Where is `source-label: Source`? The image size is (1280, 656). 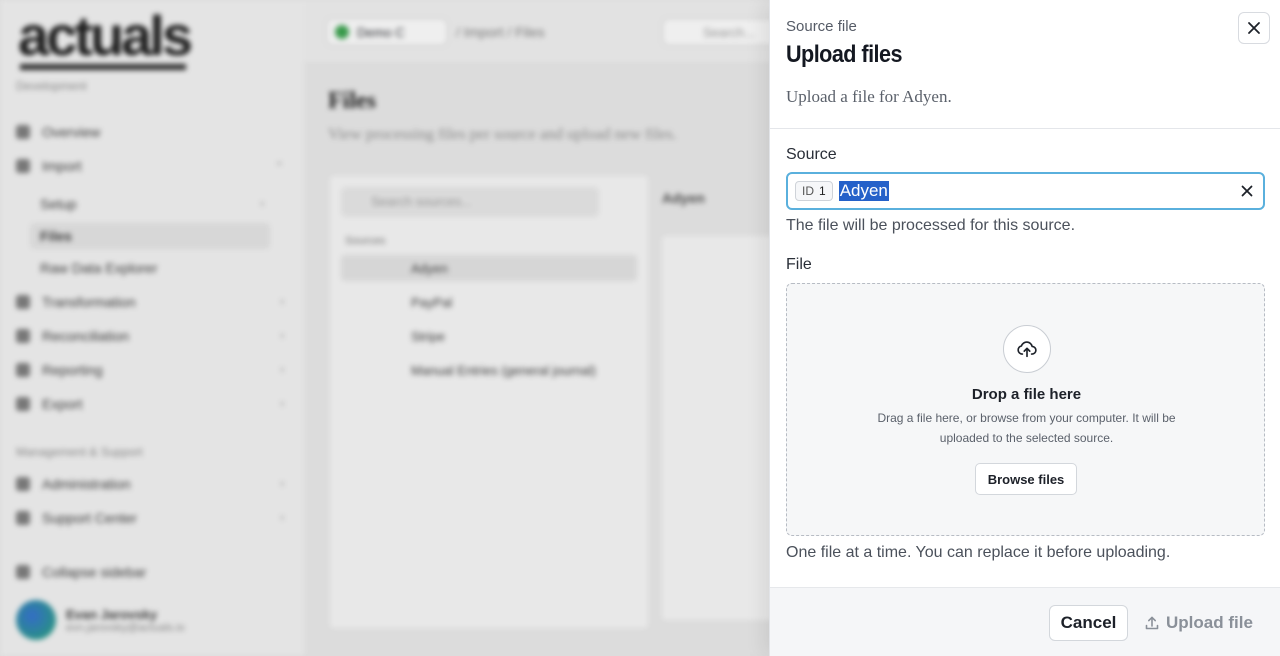 source-label: Source is located at coordinates (811, 154).